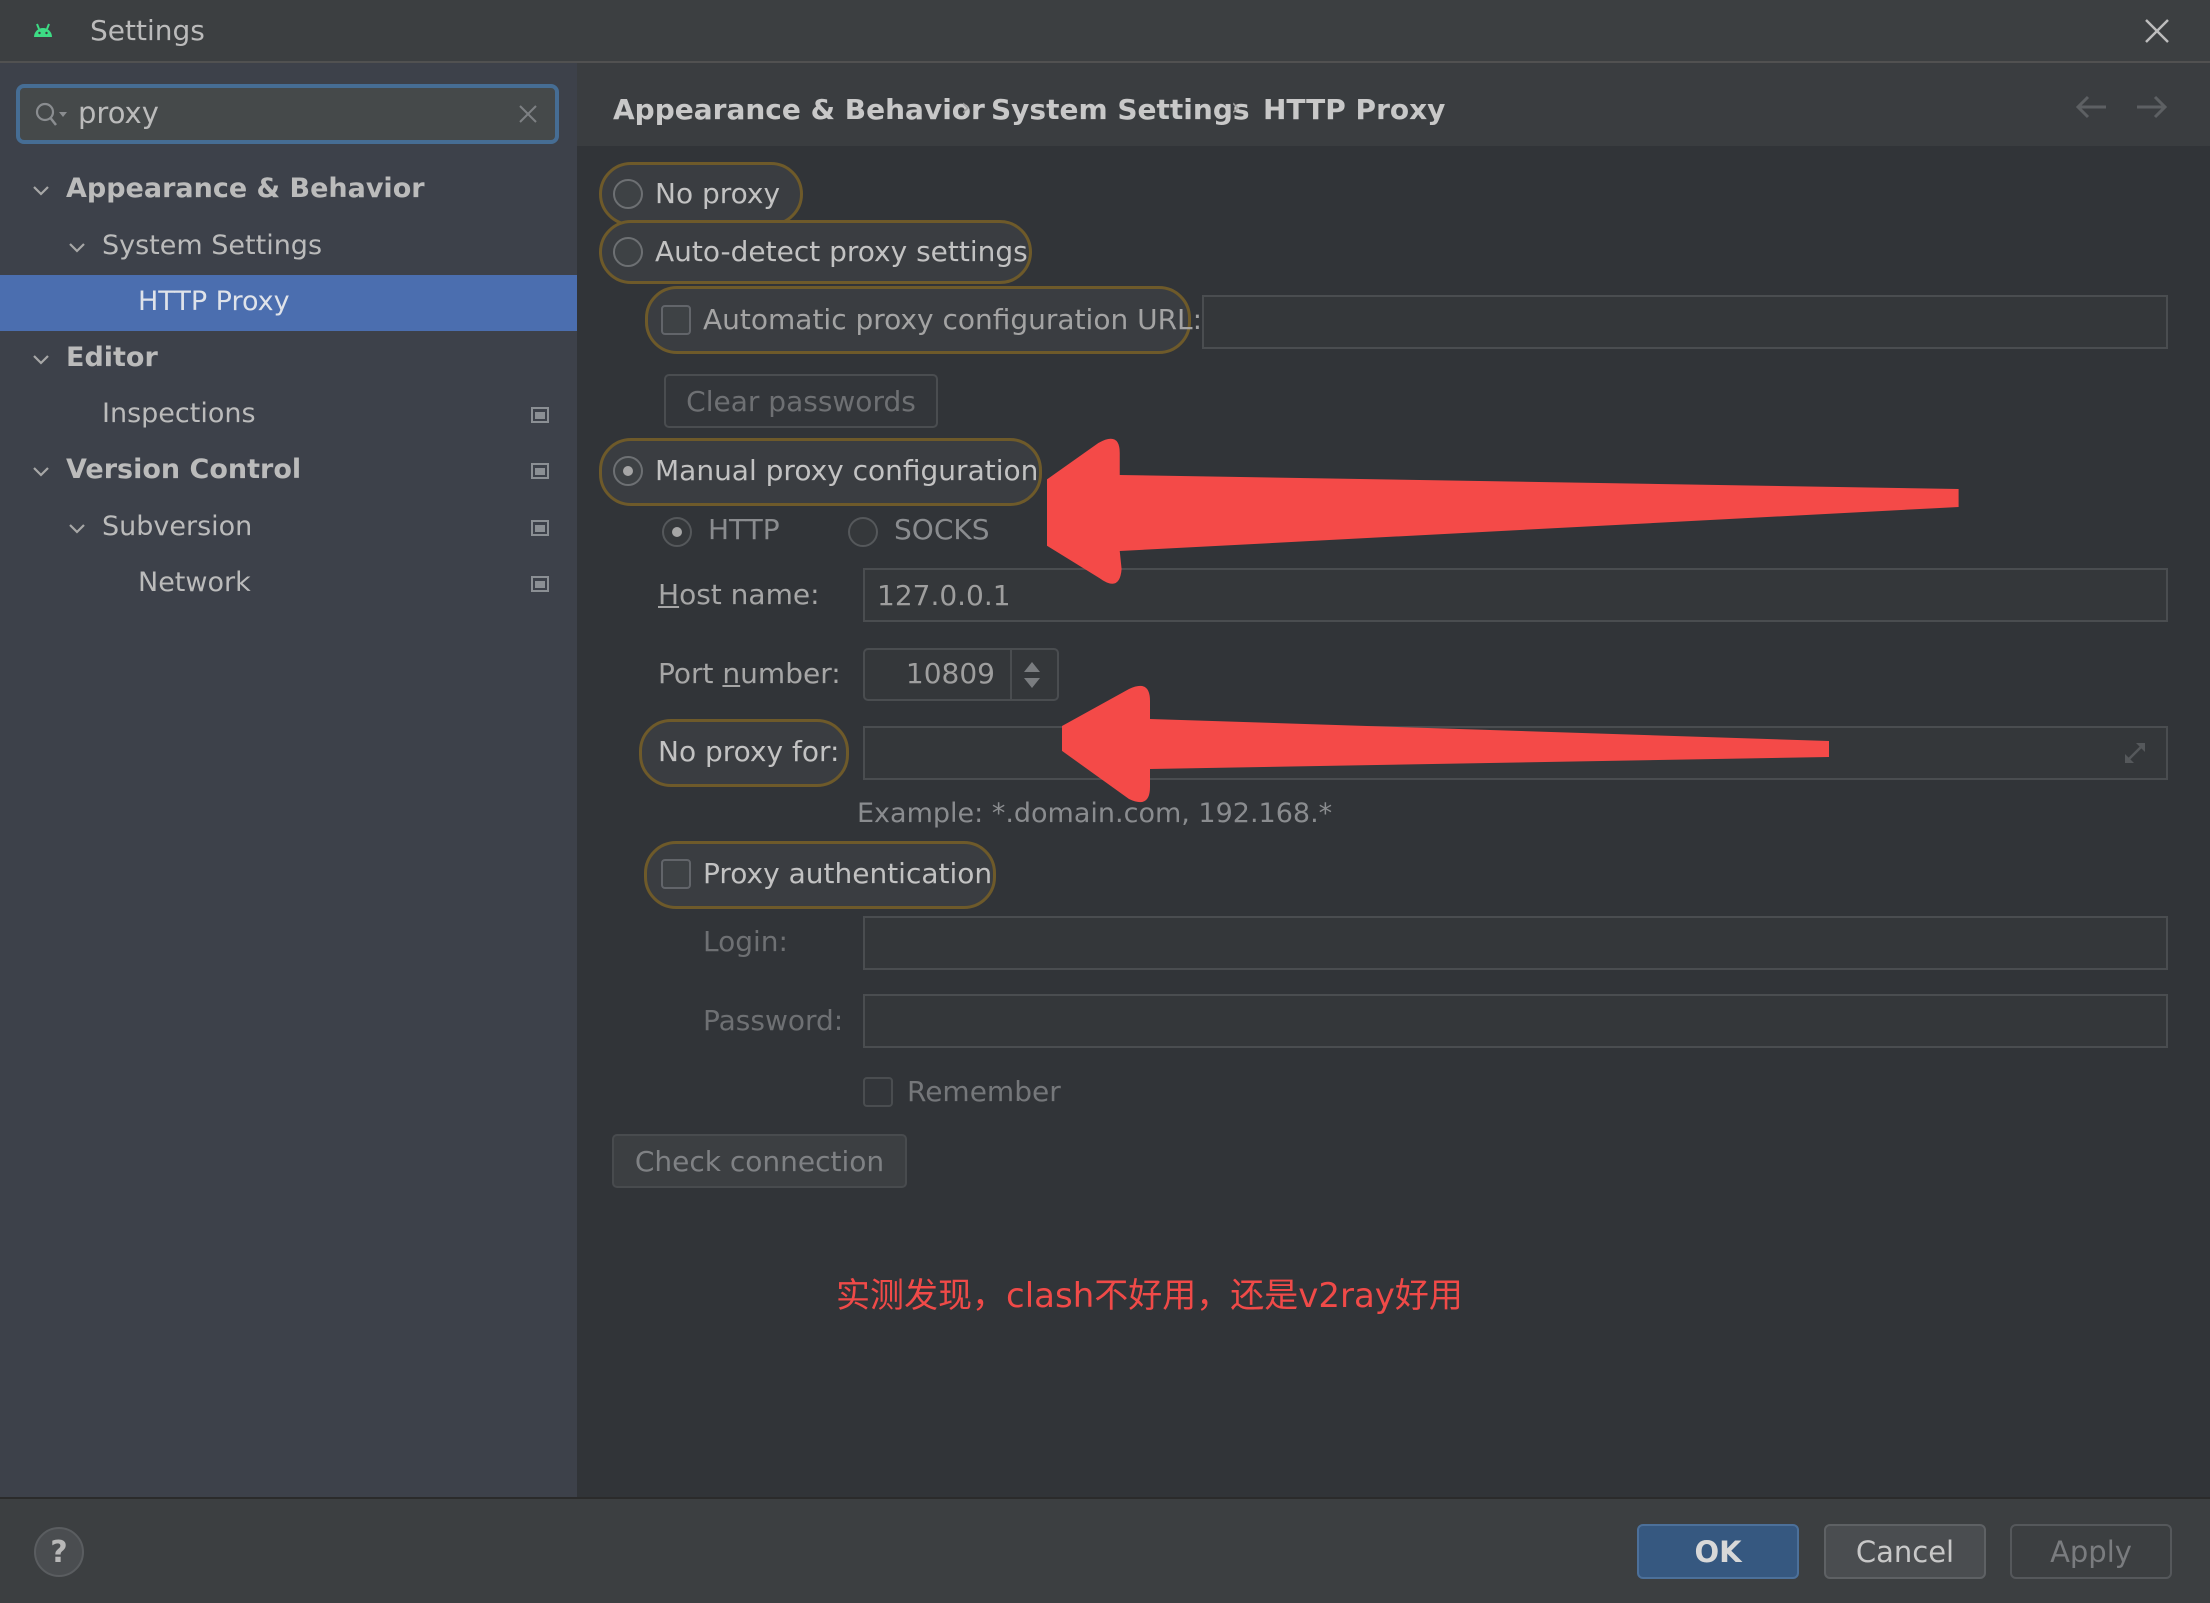 This screenshot has width=2210, height=1603. What do you see at coordinates (1354, 109) in the screenshot?
I see `breadcrumb-item: HTTP Proxy` at bounding box center [1354, 109].